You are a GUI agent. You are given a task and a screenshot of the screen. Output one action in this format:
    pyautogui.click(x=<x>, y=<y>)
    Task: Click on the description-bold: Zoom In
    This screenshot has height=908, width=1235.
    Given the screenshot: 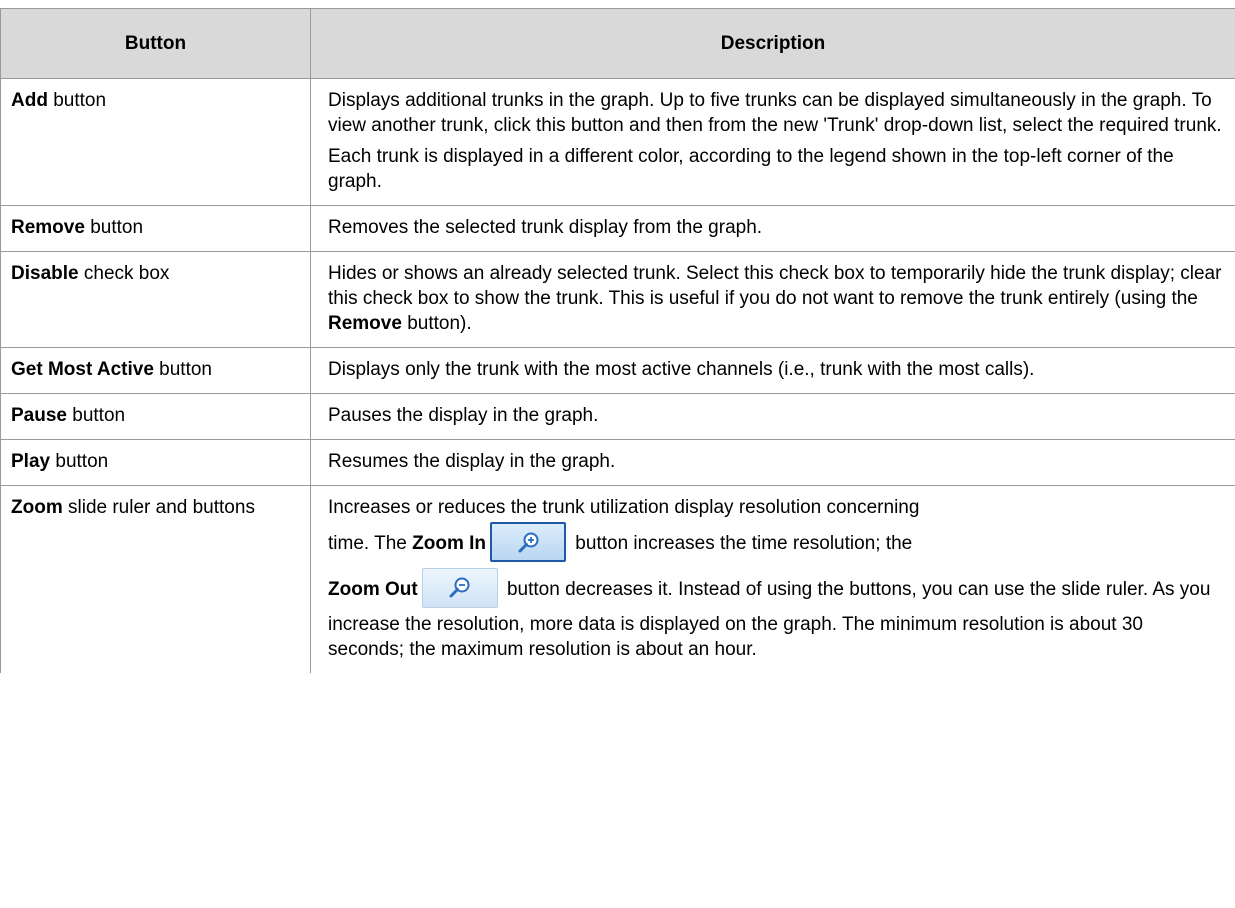 What is the action you would take?
    pyautogui.click(x=449, y=543)
    